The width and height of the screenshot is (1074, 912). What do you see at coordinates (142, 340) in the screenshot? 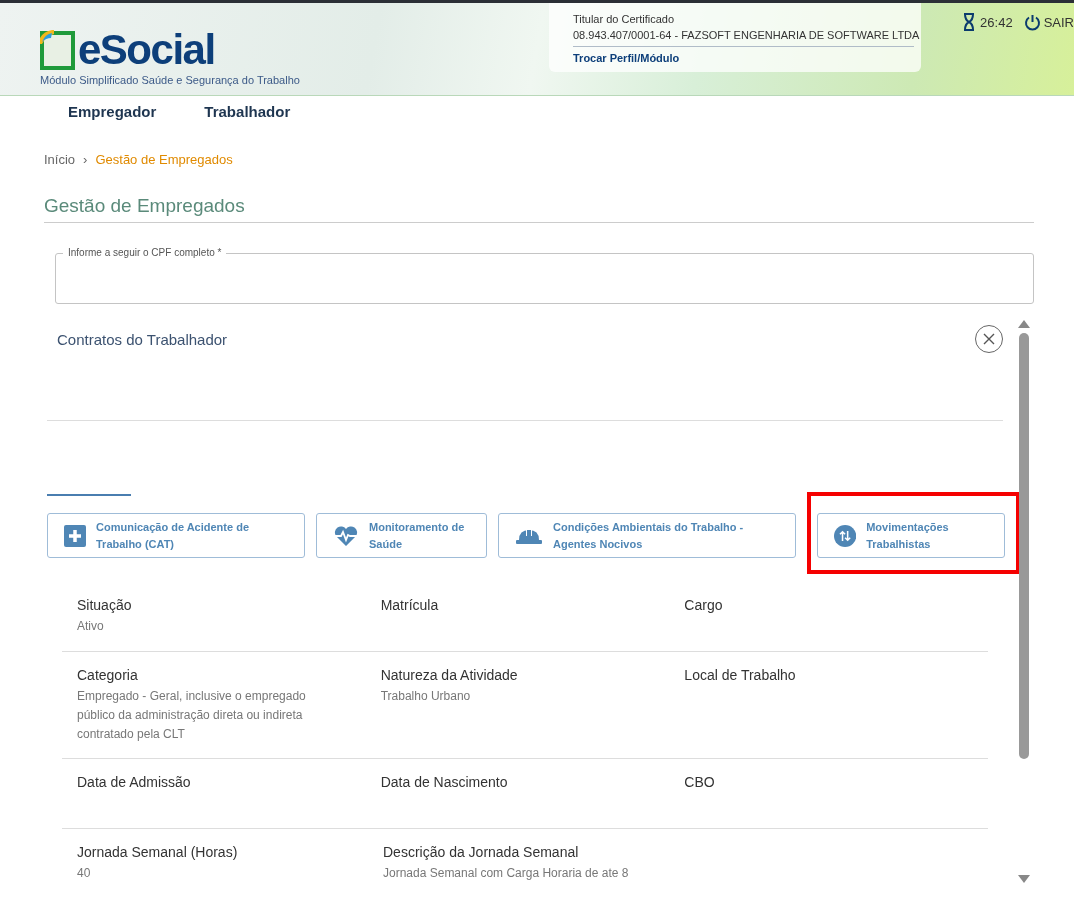
I see `contracts-title: Contratos do Trabalhador` at bounding box center [142, 340].